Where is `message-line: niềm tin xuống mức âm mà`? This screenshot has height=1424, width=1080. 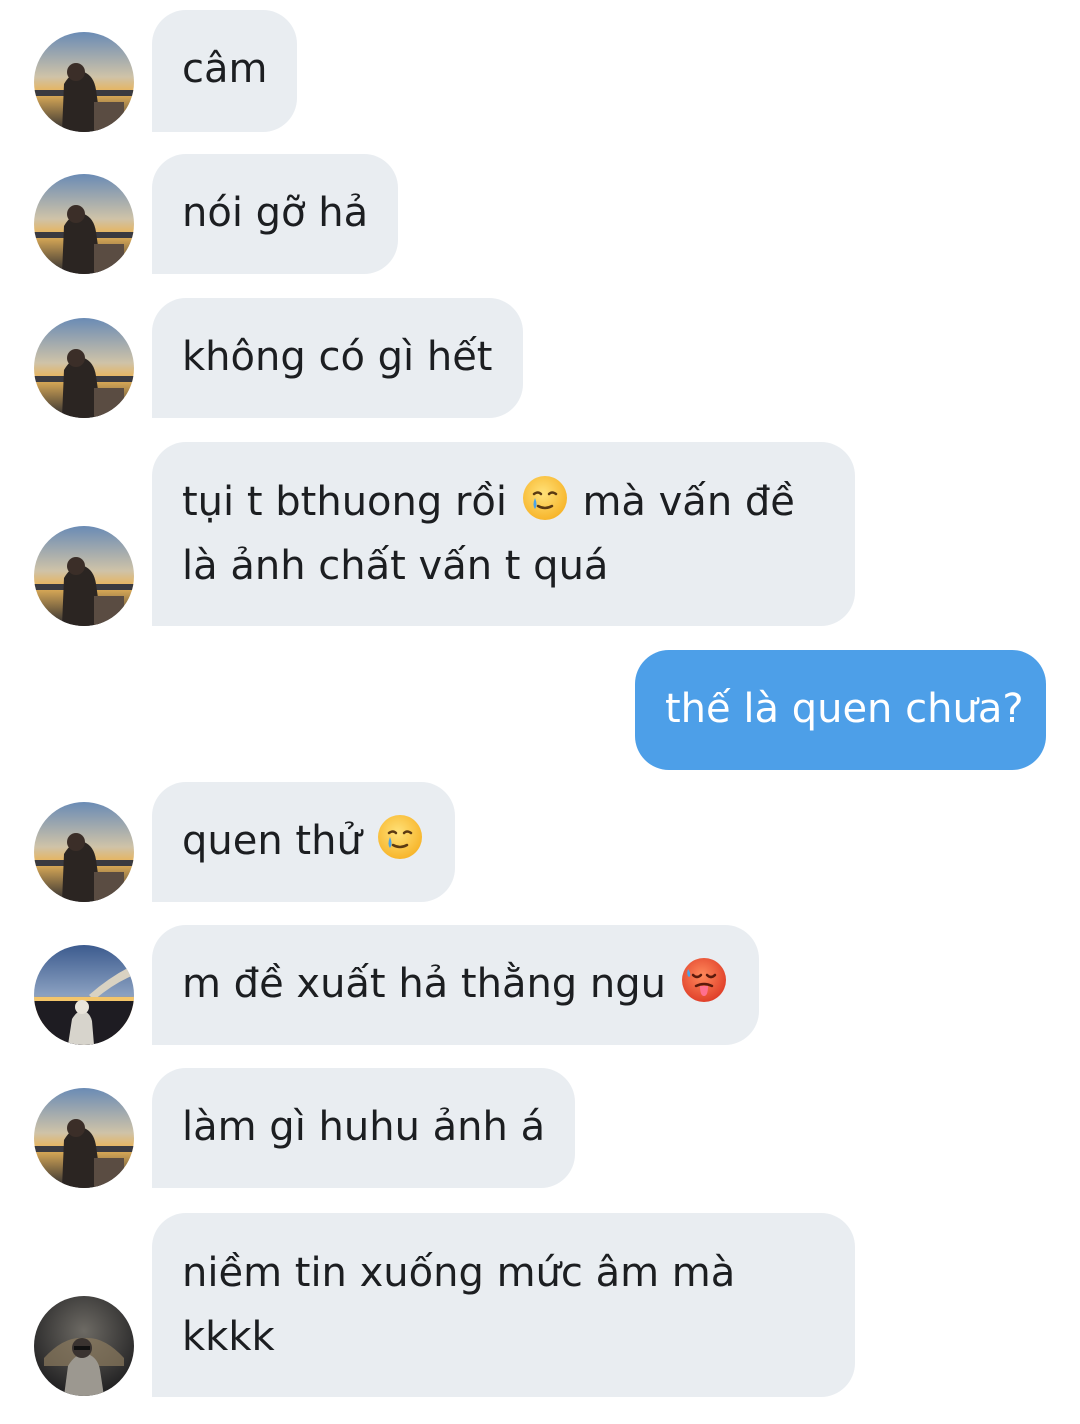
message-line: niềm tin xuống mức âm mà is located at coordinates (459, 1273).